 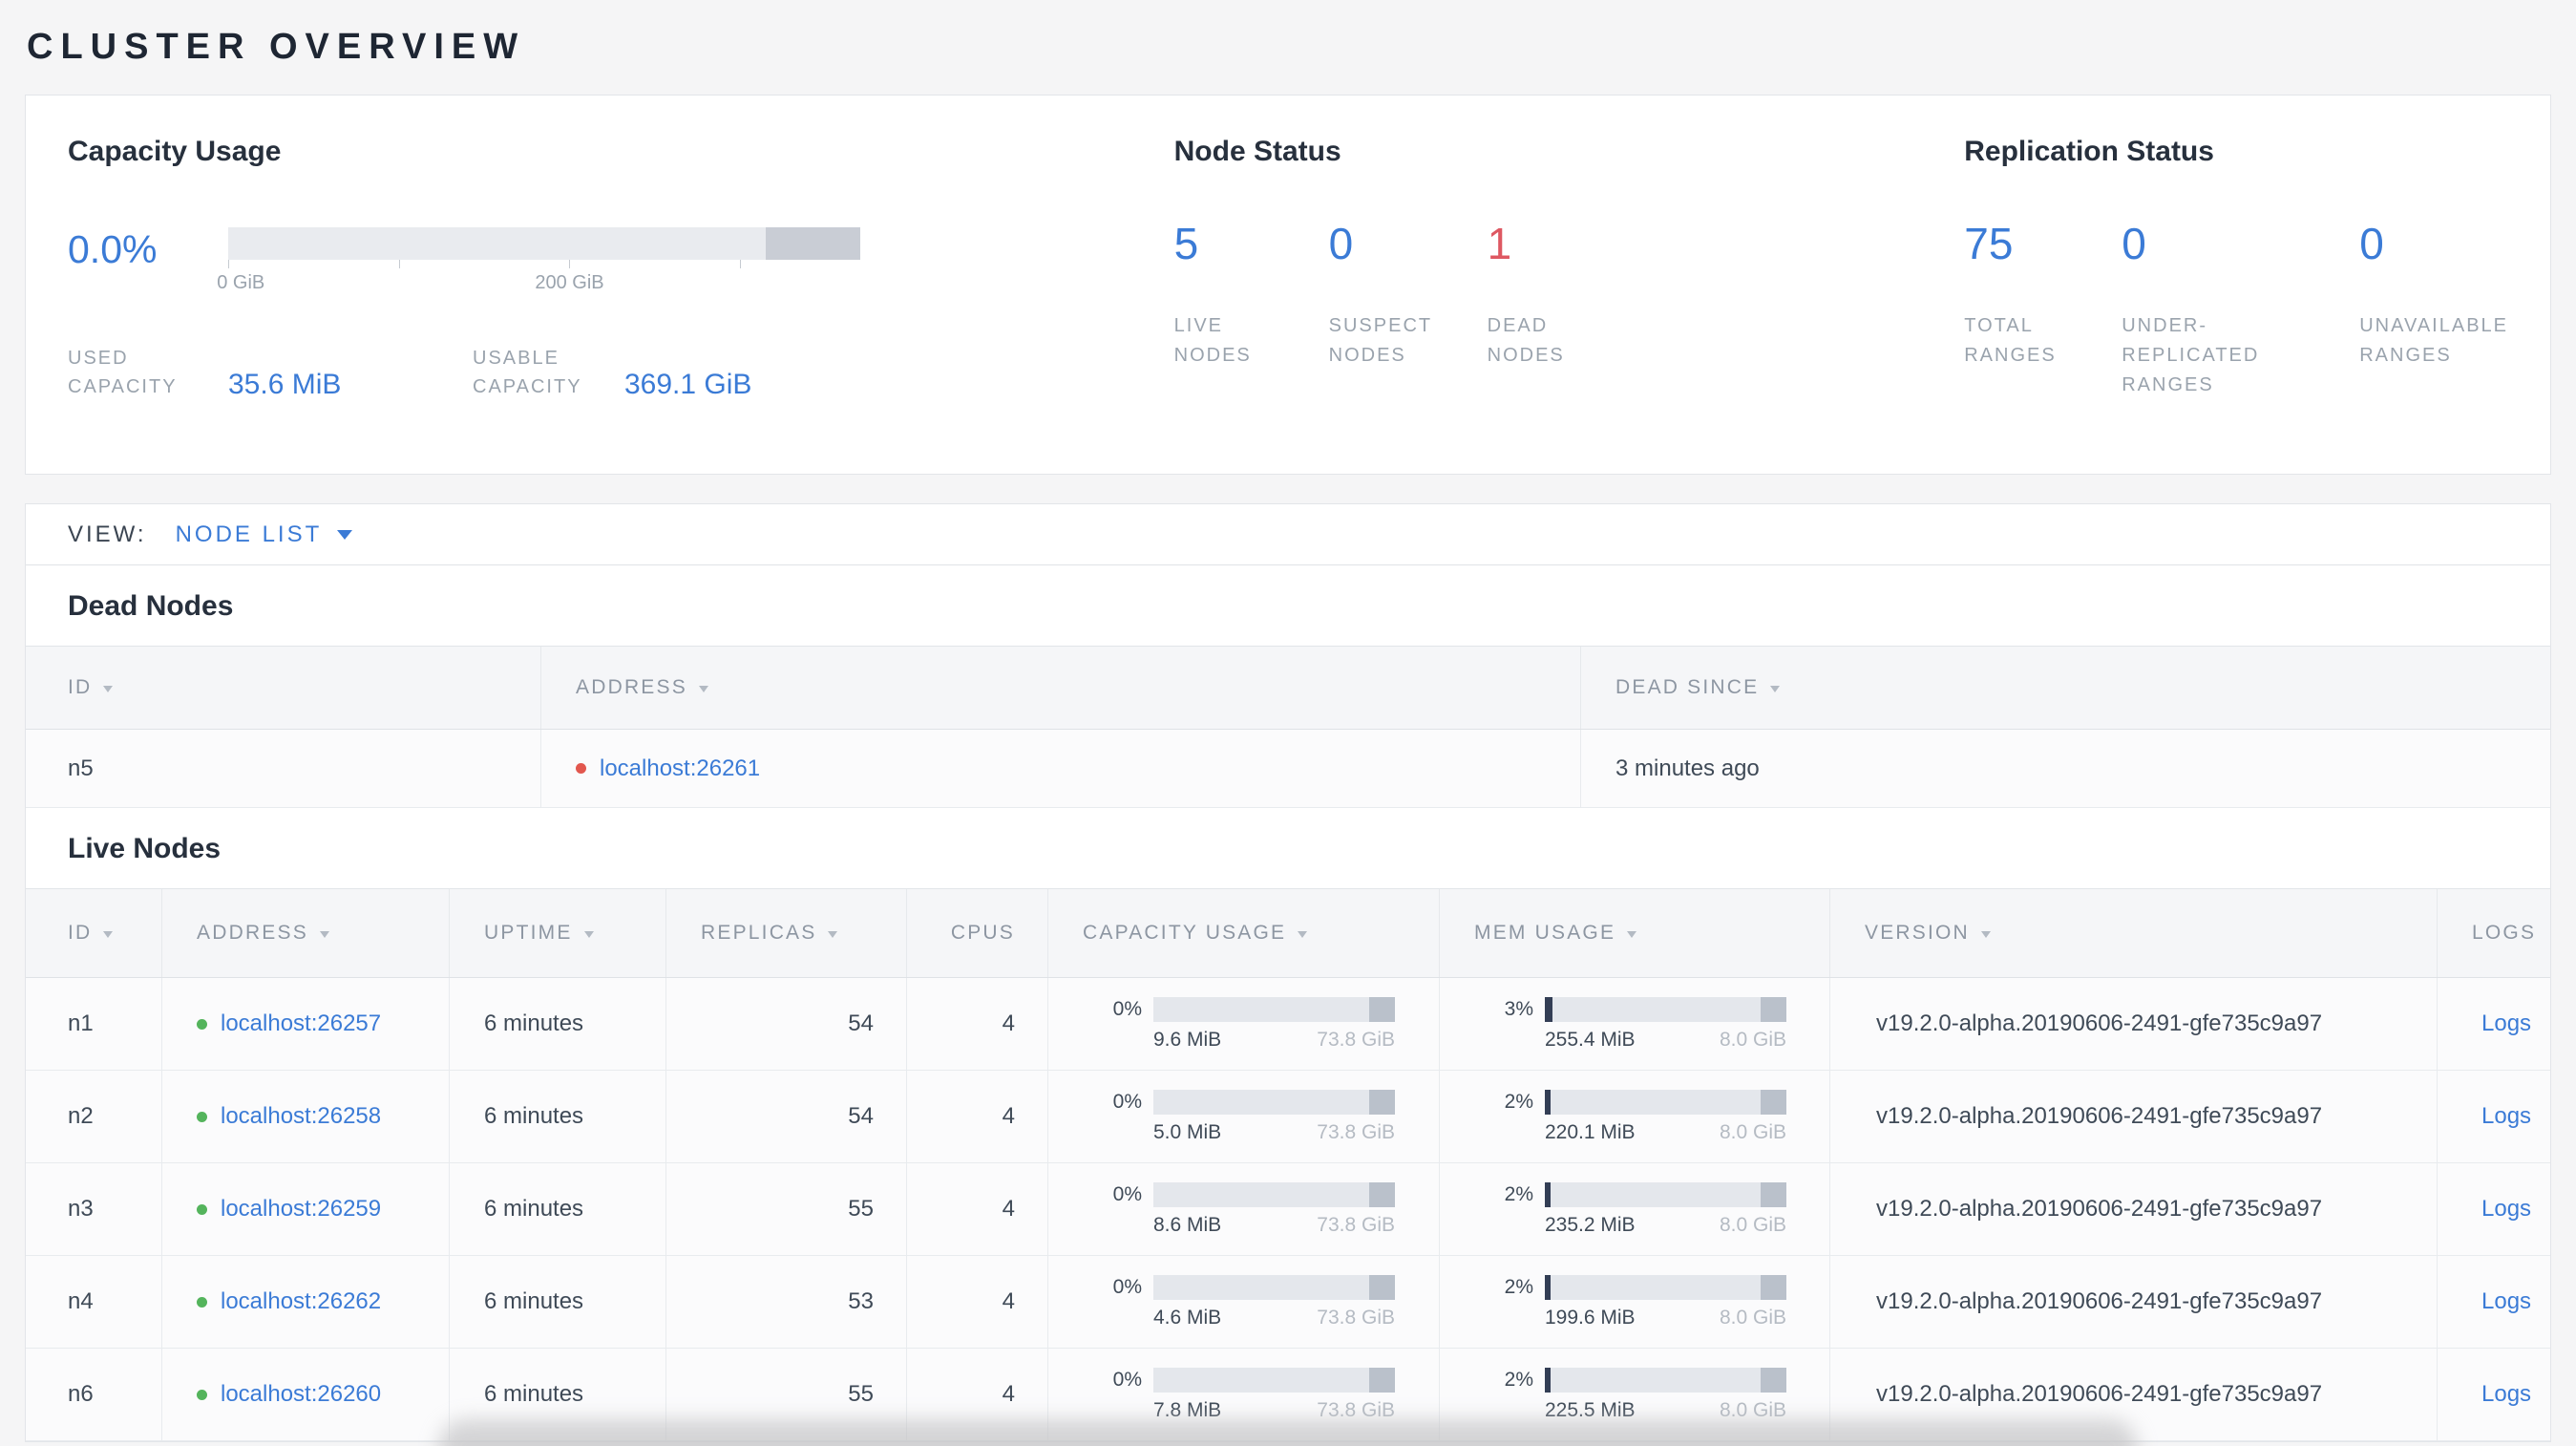 What do you see at coordinates (680, 768) in the screenshot?
I see `node-address-link: localhost:26261` at bounding box center [680, 768].